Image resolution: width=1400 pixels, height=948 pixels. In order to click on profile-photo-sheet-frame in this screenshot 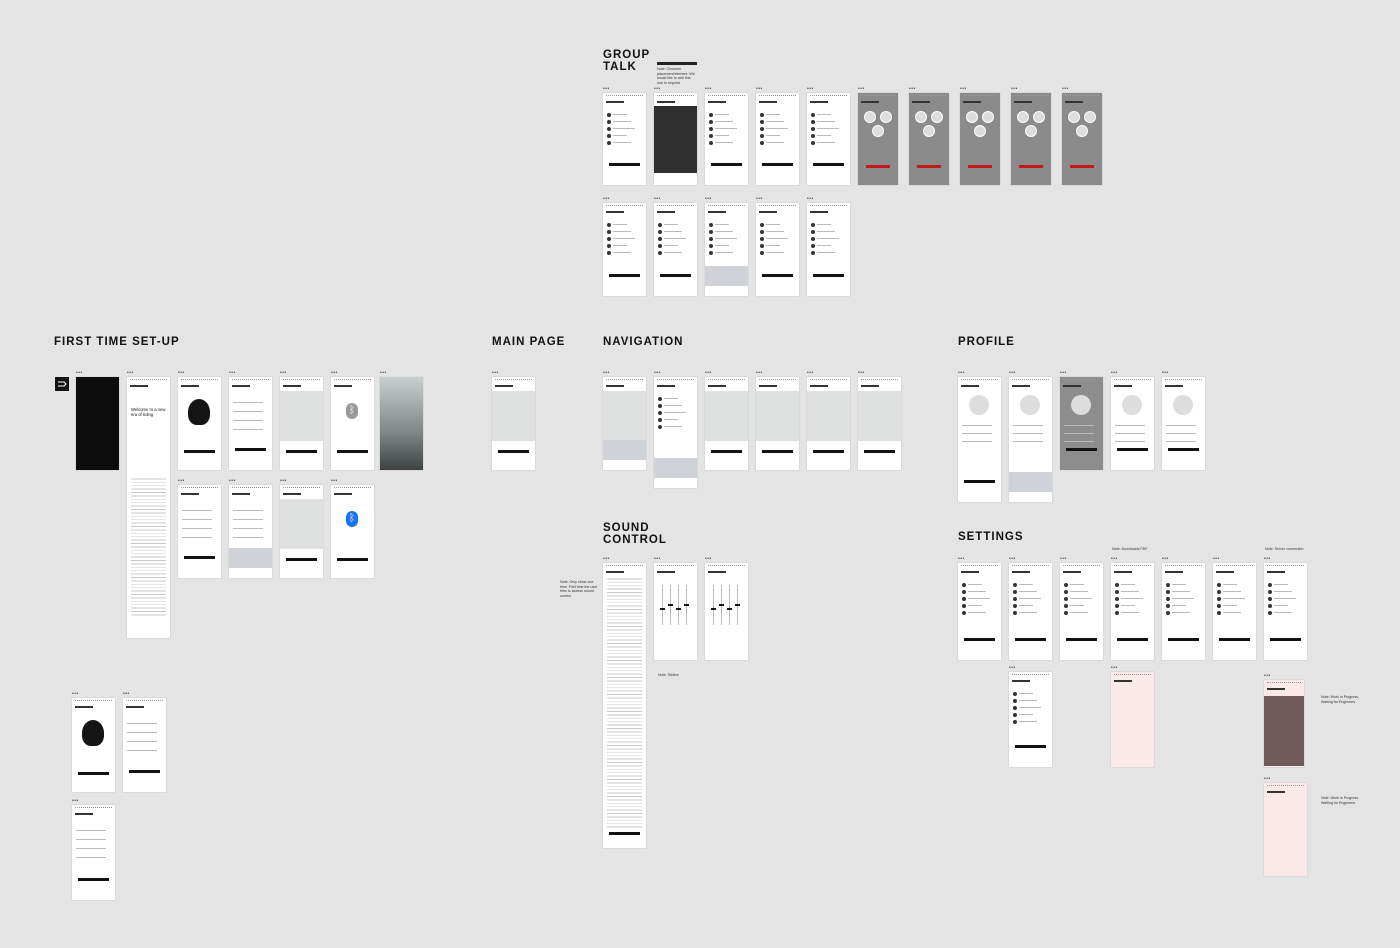, I will do `click(1081, 423)`.